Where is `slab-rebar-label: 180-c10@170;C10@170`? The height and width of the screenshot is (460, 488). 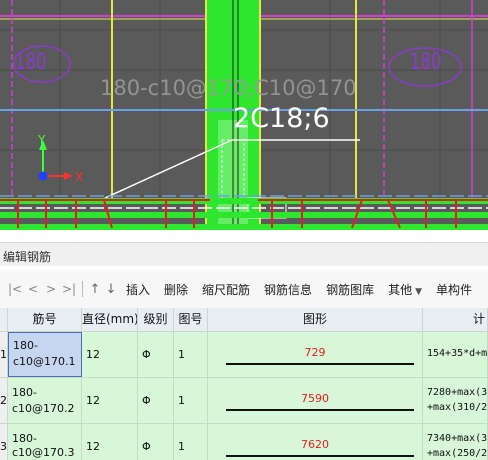 slab-rebar-label: 180-c10@170;C10@170 is located at coordinates (228, 88).